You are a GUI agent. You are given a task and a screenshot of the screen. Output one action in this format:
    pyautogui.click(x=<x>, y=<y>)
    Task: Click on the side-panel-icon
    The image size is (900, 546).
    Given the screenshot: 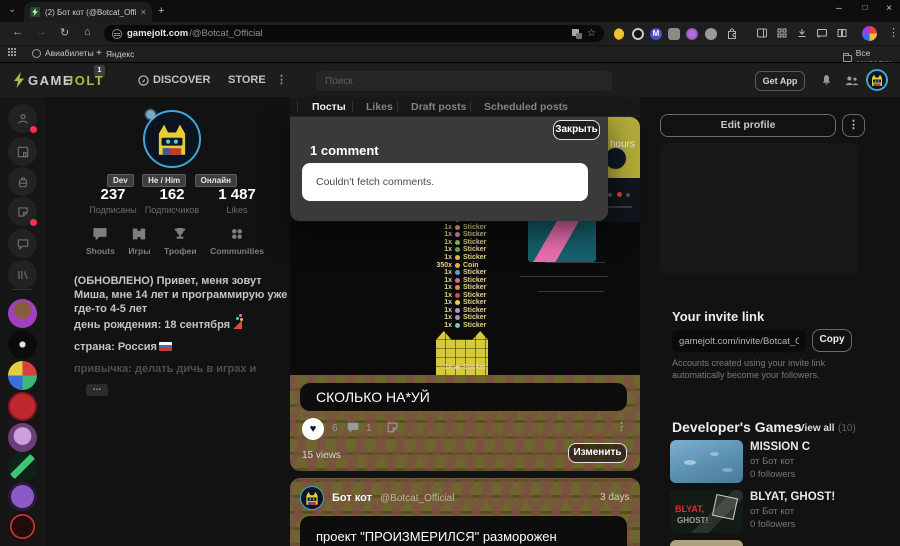 What is the action you would take?
    pyautogui.click(x=762, y=33)
    